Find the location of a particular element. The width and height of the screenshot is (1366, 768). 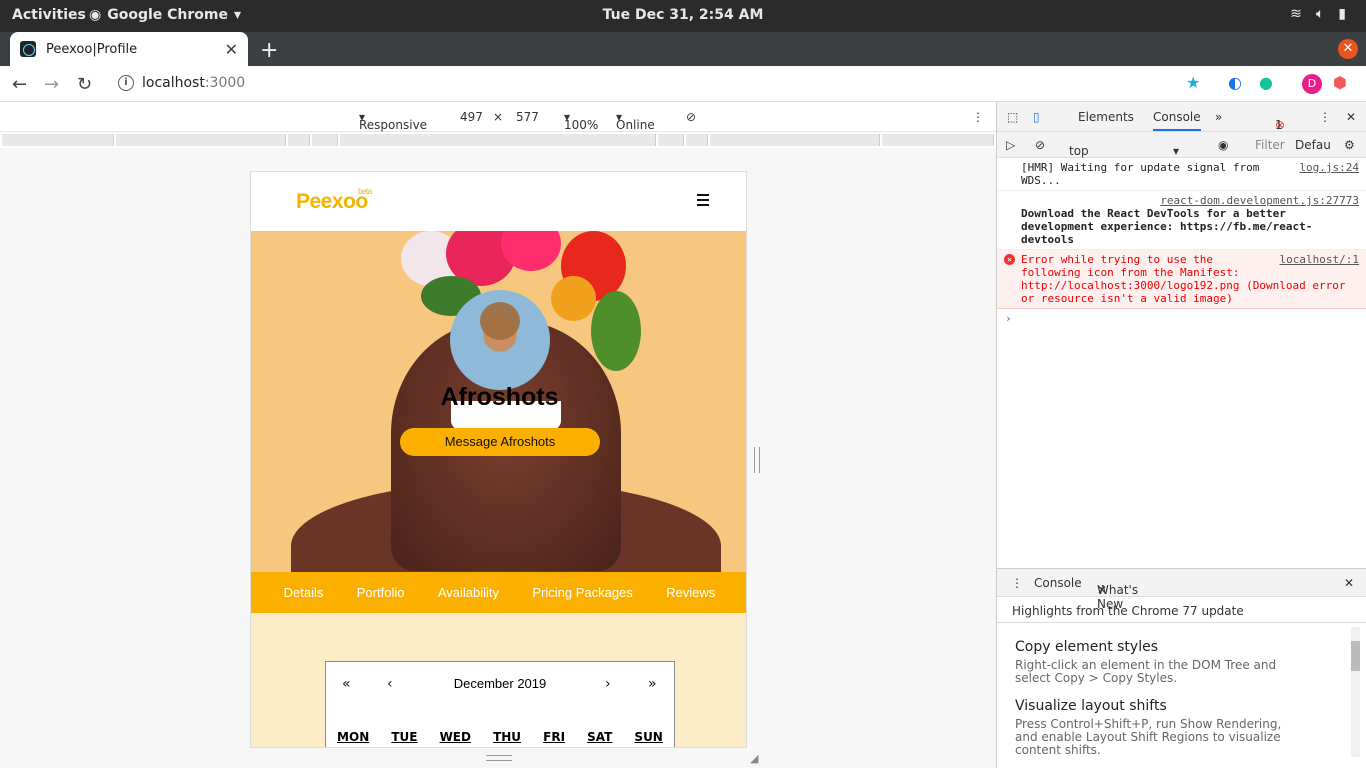

extension-icon: ⬢ is located at coordinates (1340, 82).